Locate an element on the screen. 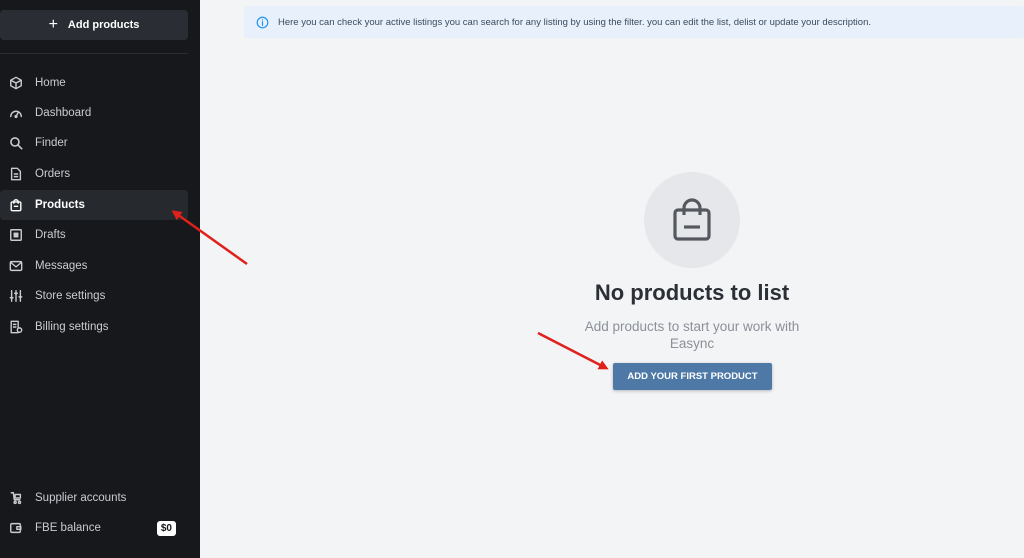 The image size is (1024, 558). cube-icon is located at coordinates (16, 83).